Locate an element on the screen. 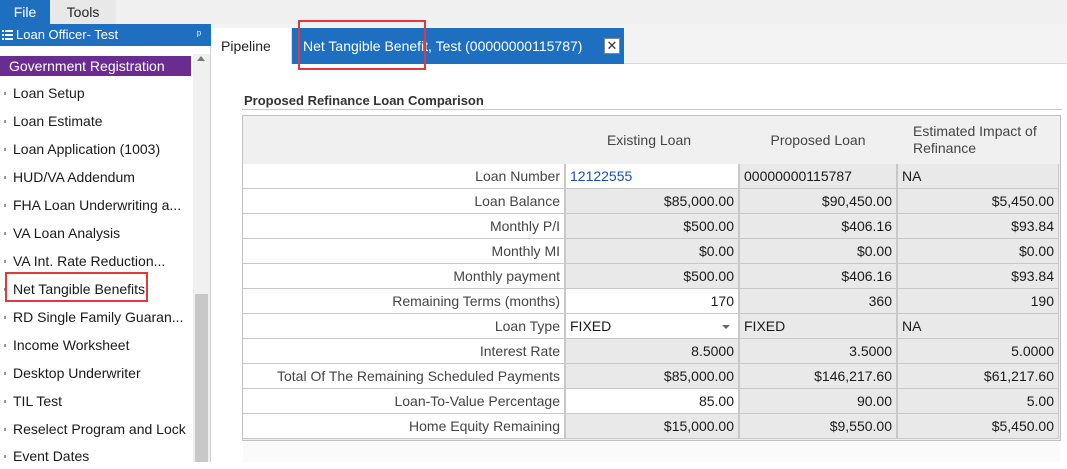 This screenshot has width=1067, height=469. existing-ltv-input: 85.00 is located at coordinates (652, 401).